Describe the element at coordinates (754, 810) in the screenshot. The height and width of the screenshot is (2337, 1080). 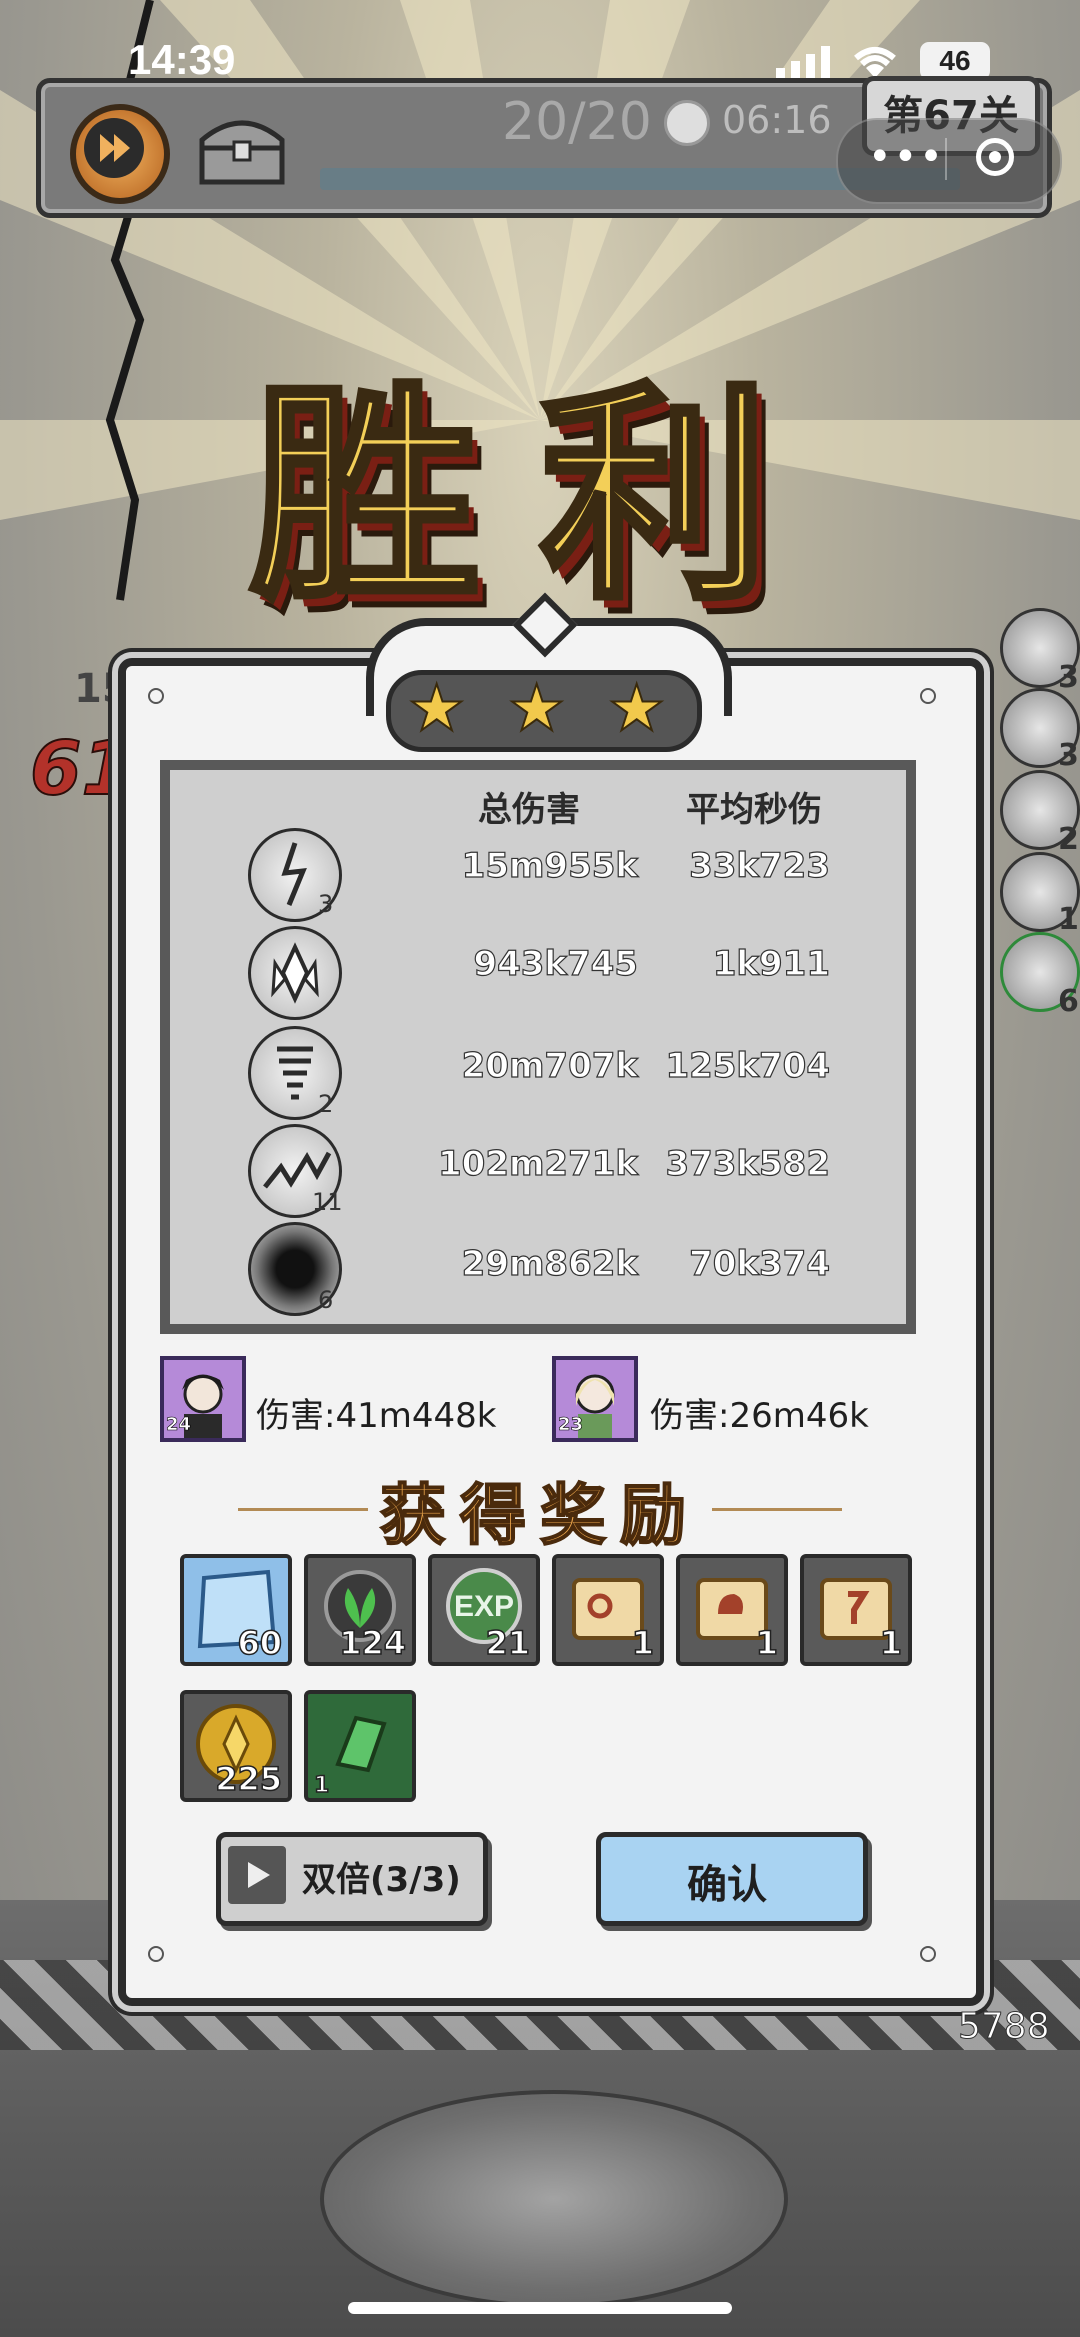
I see `header-avg-dps: 平均秒伤` at that location.